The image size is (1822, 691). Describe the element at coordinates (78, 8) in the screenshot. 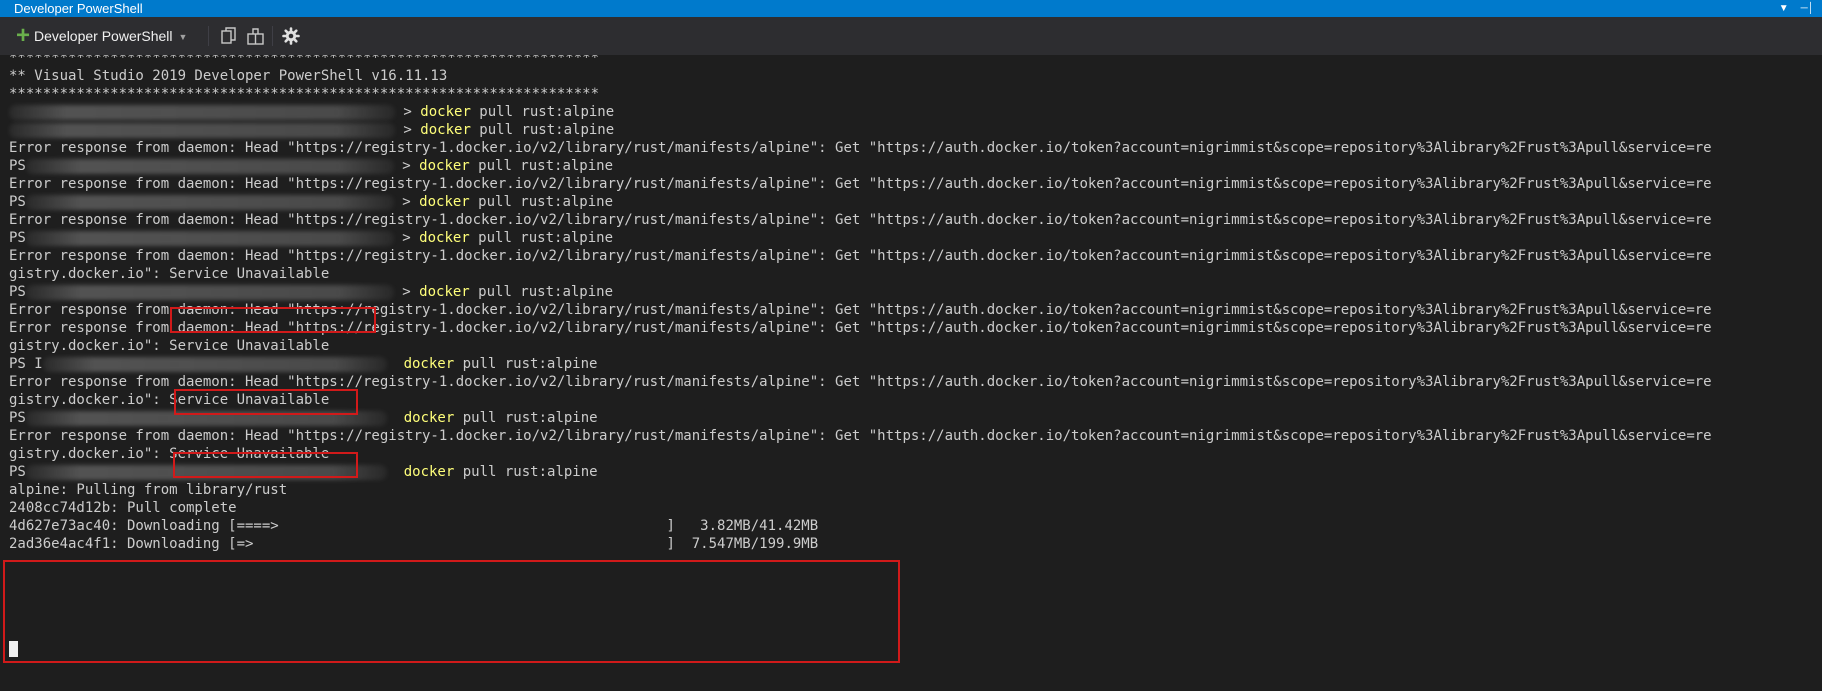

I see `window-title: Developer PowerShell` at that location.